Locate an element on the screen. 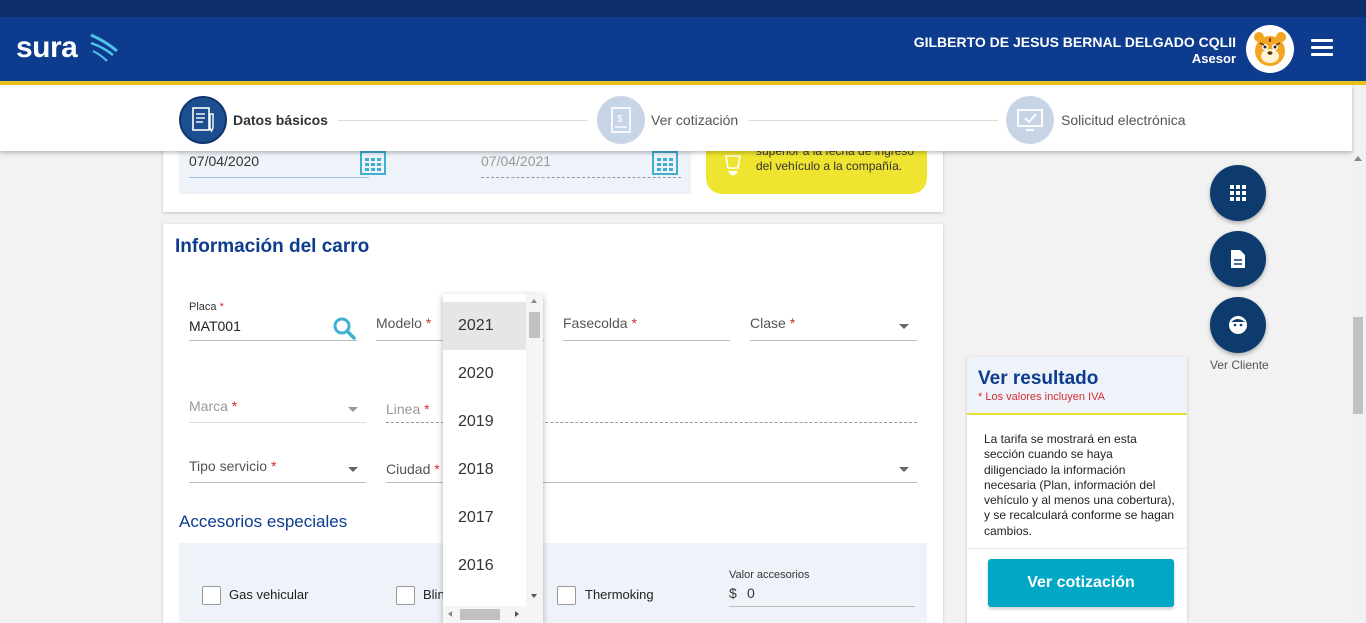 This screenshot has width=1366, height=623. top-strip is located at coordinates (683, 8).